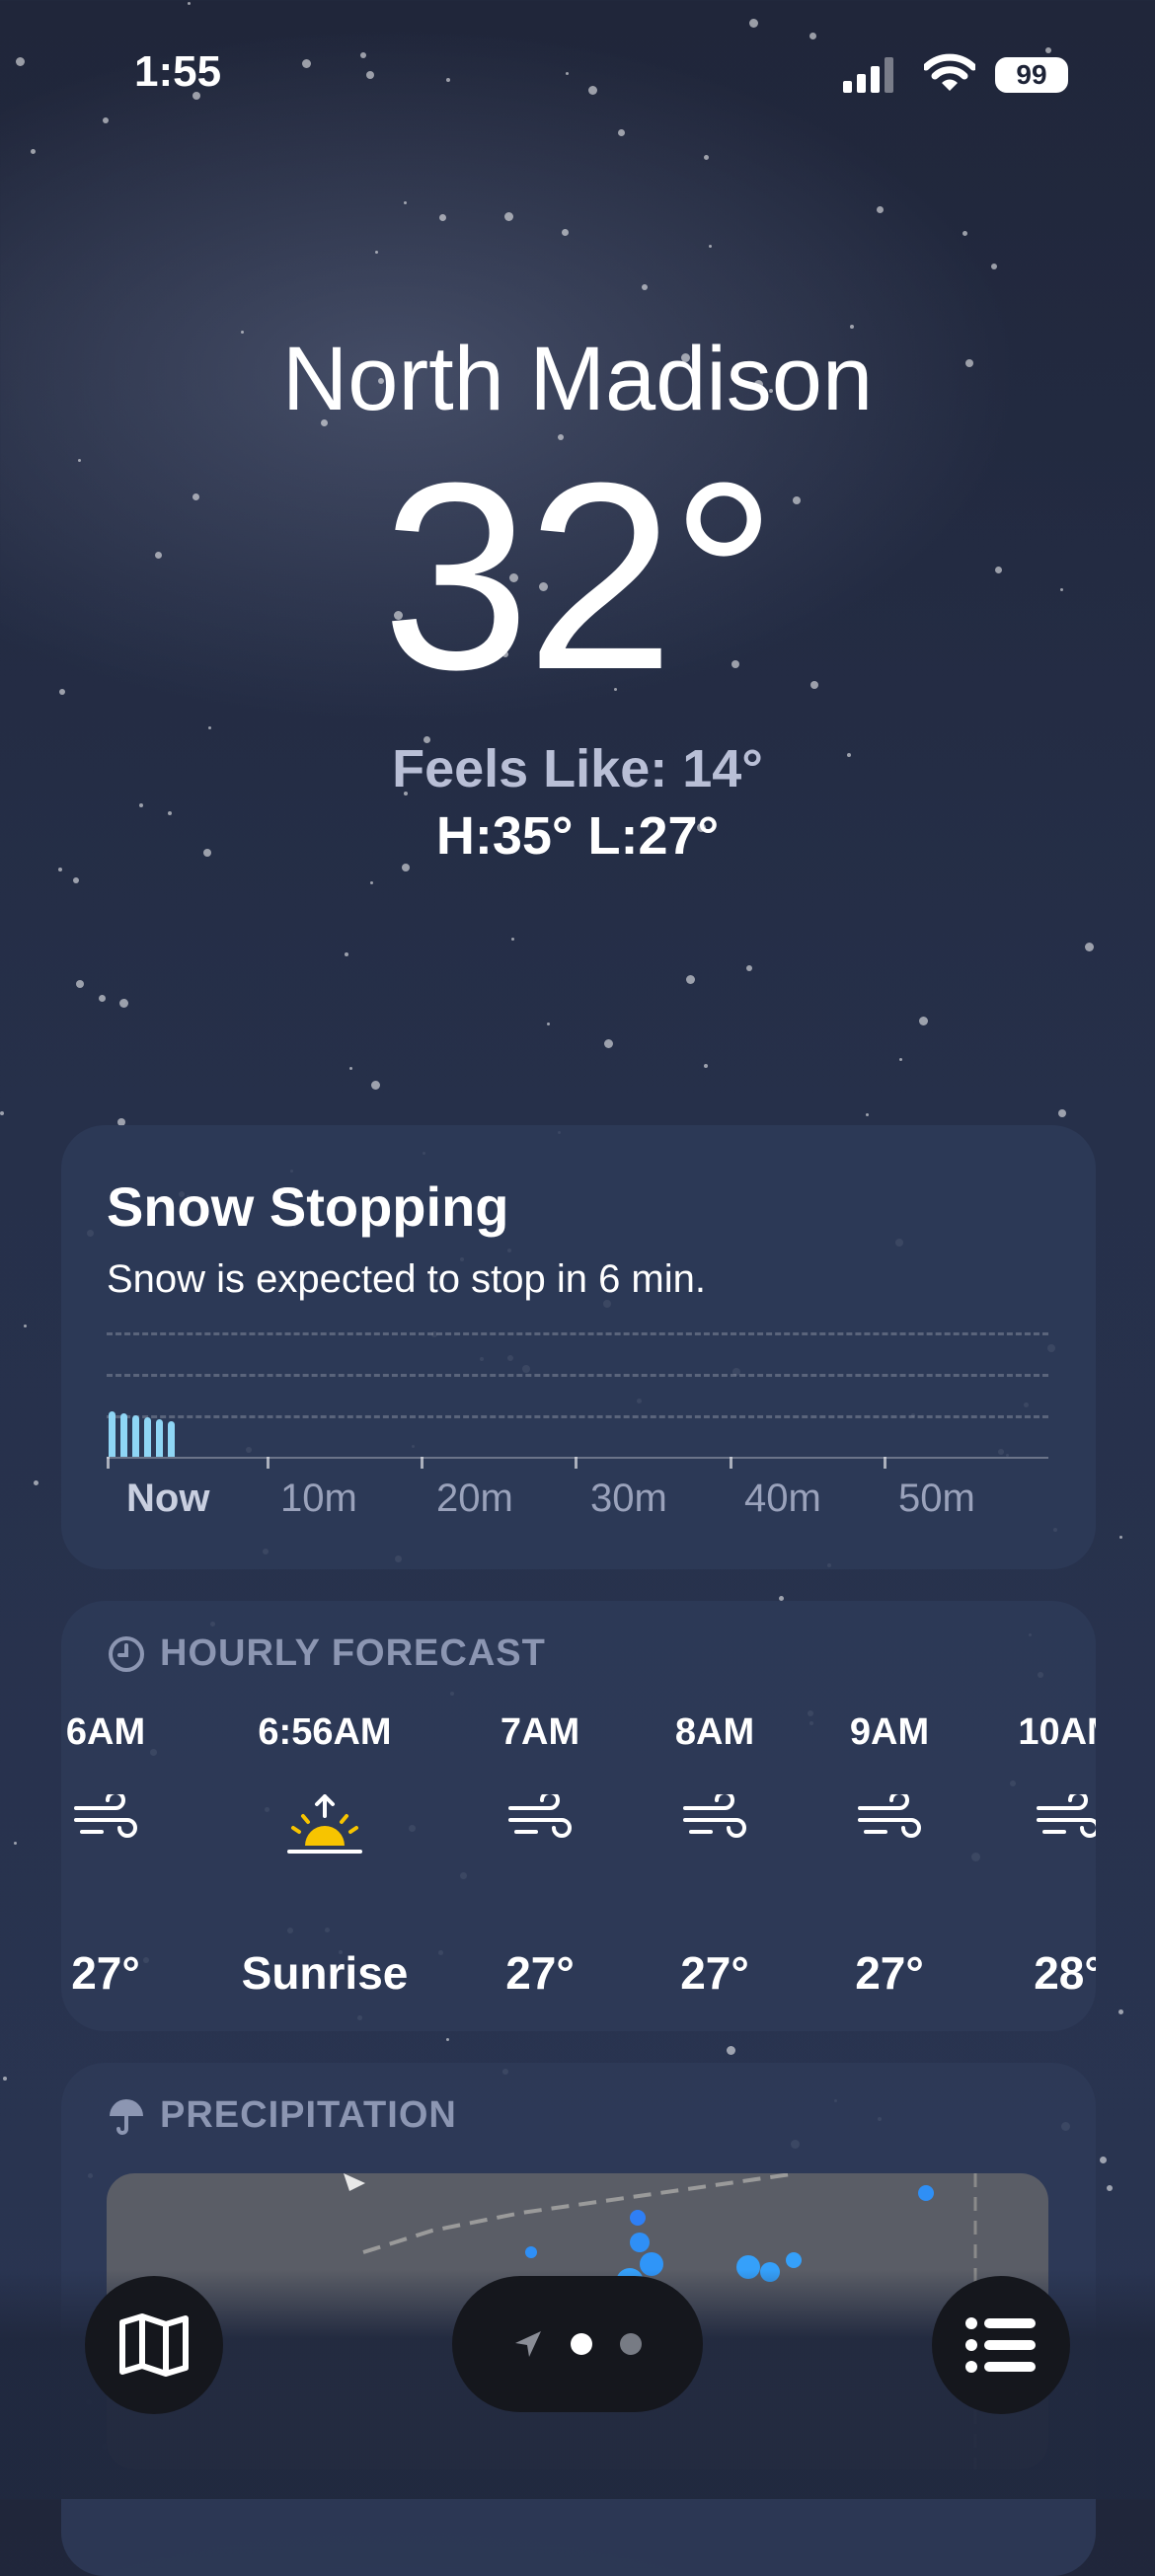 The width and height of the screenshot is (1155, 2576). What do you see at coordinates (1057, 1732) in the screenshot?
I see `hourly-time: 10AM` at bounding box center [1057, 1732].